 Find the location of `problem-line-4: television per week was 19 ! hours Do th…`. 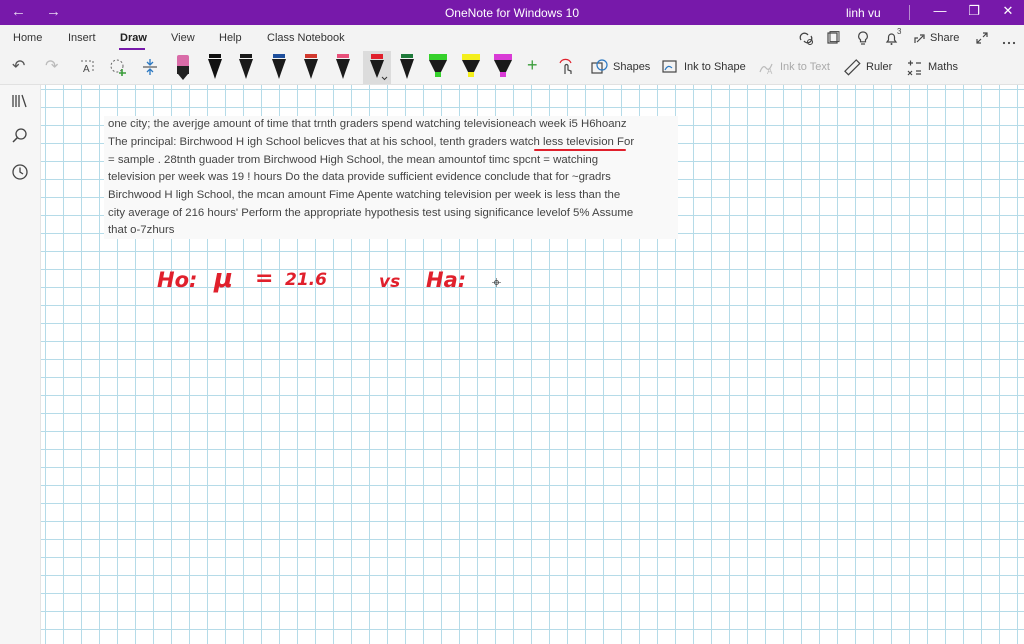

problem-line-4: television per week was 19 ! hours Do th… is located at coordinates (359, 177).